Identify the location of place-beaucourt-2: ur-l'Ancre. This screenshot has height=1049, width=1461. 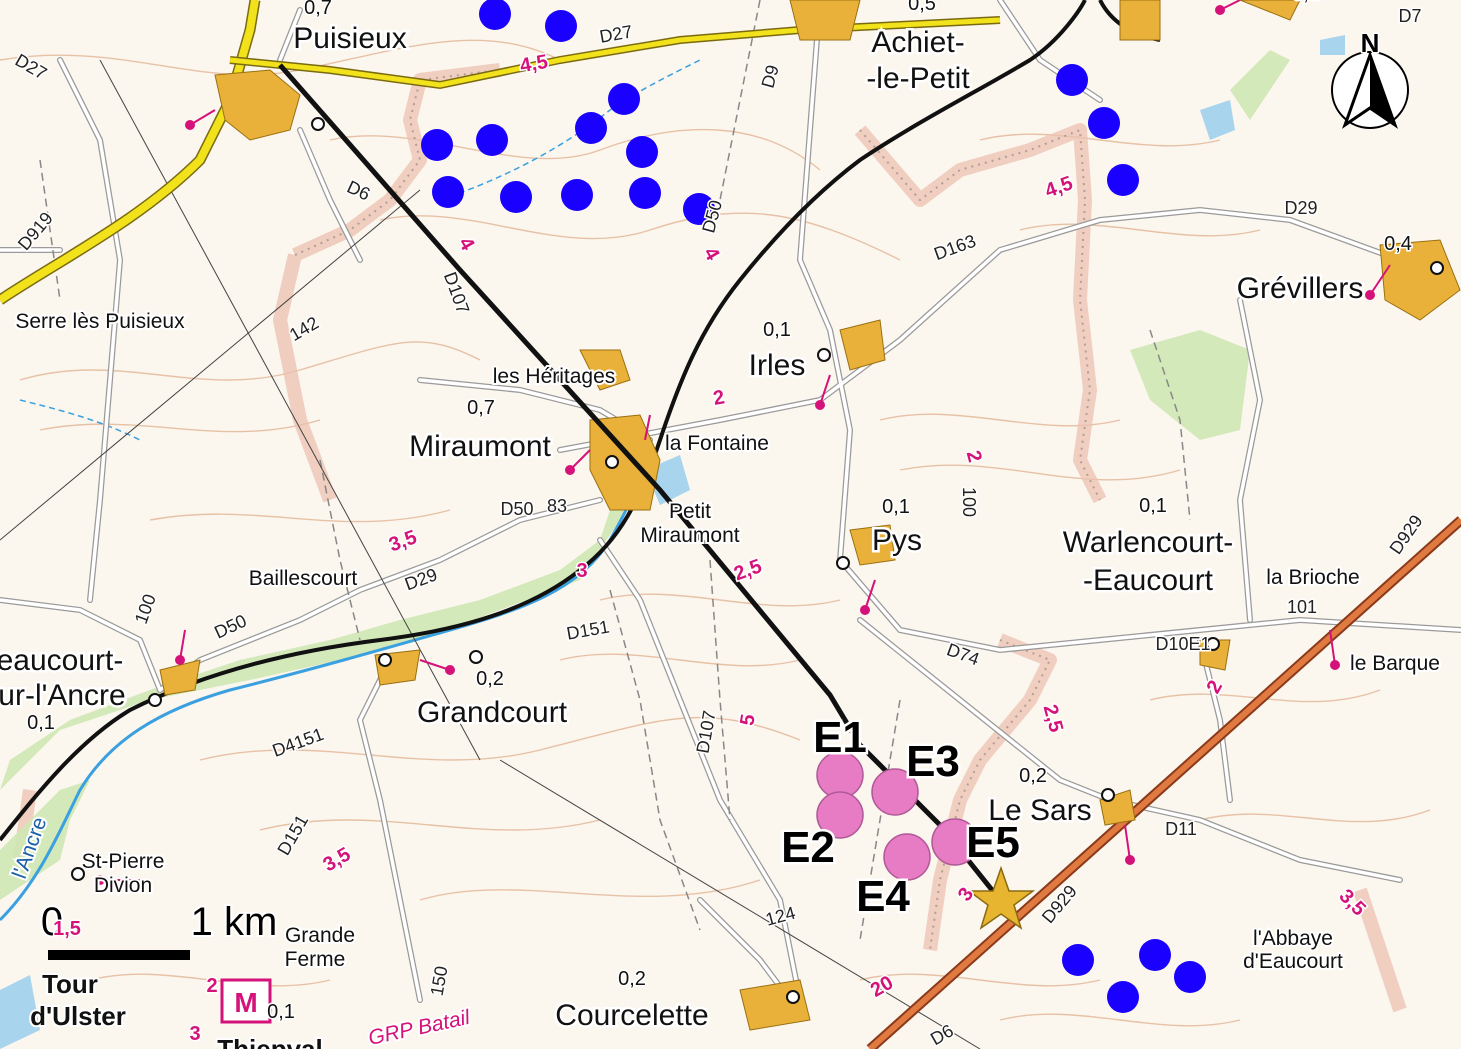
(63, 695).